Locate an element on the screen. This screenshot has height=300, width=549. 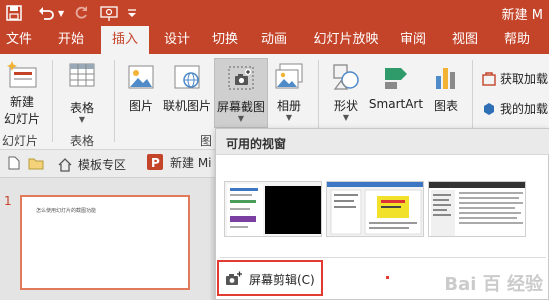
smartart-button: SmartArt is located at coordinates (396, 86).